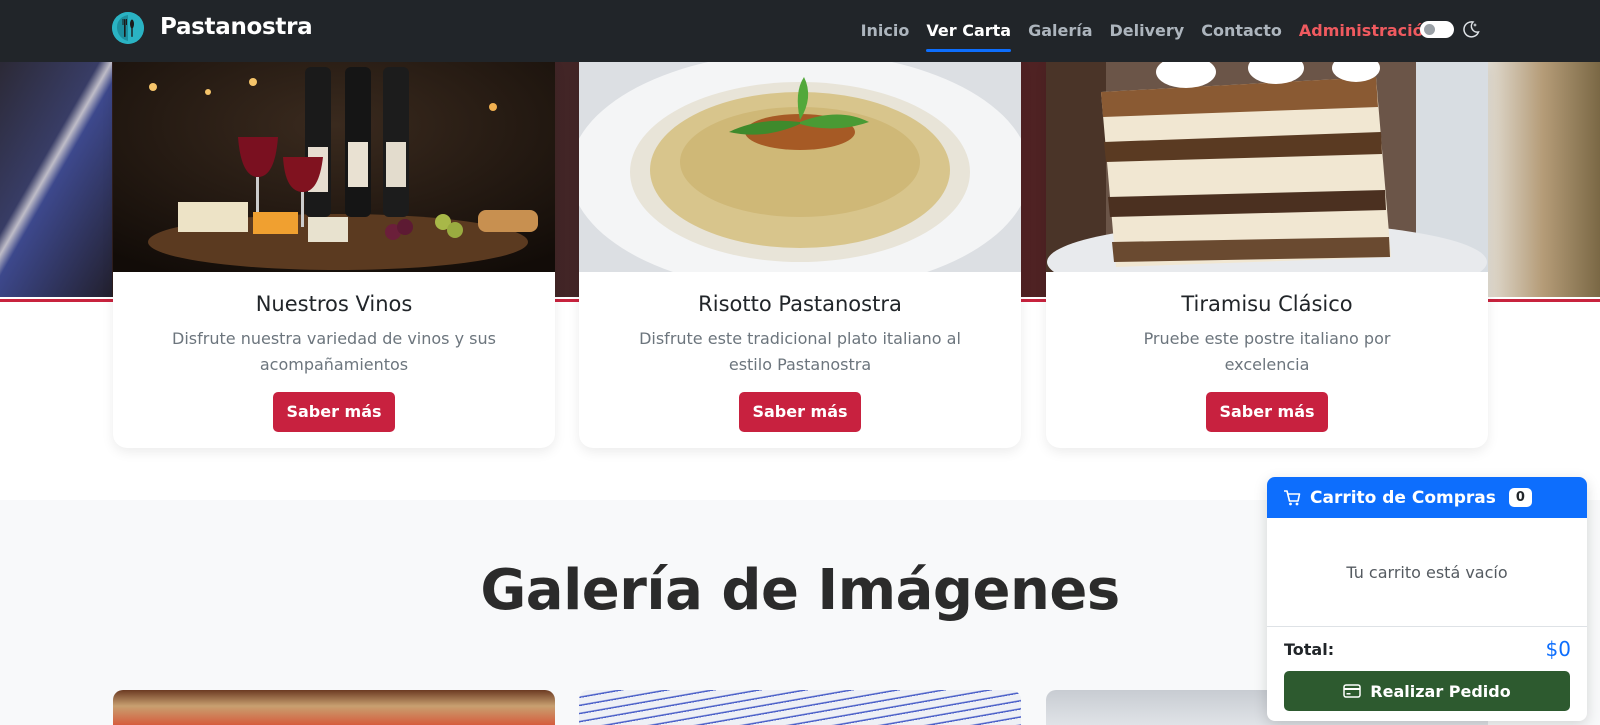 This screenshot has width=1600, height=725. Describe the element at coordinates (1427, 572) in the screenshot. I see `cart-empty-message: Tu carrito está vacío` at that location.